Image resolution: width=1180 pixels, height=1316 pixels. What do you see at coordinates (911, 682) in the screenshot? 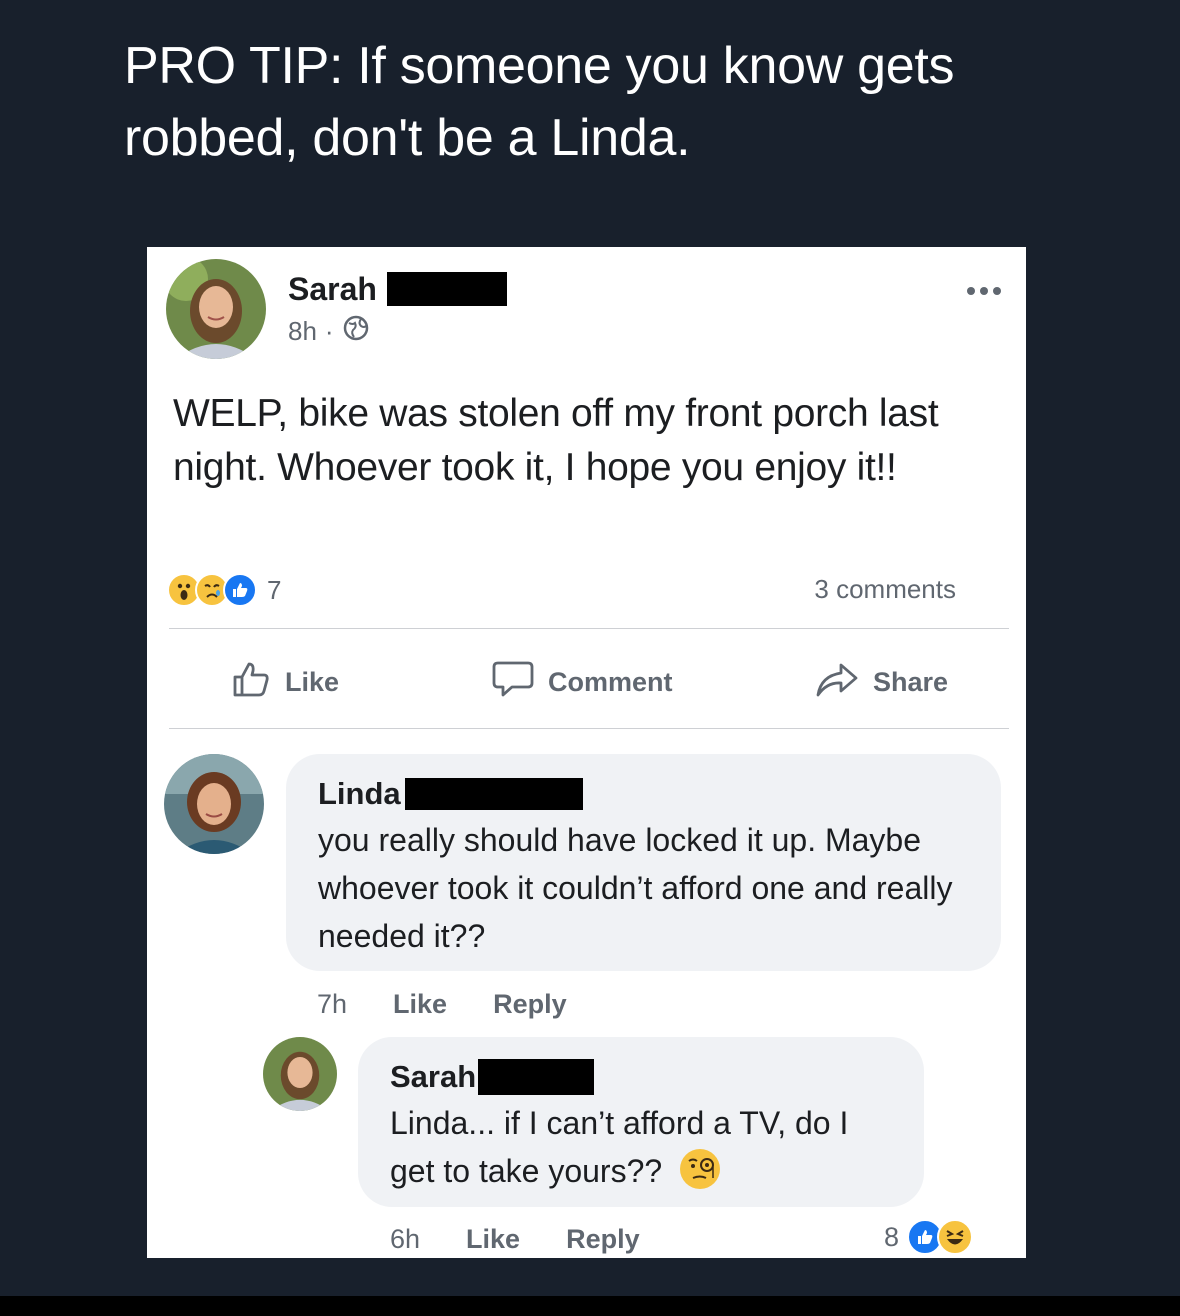
I see `share-label: Share` at bounding box center [911, 682].